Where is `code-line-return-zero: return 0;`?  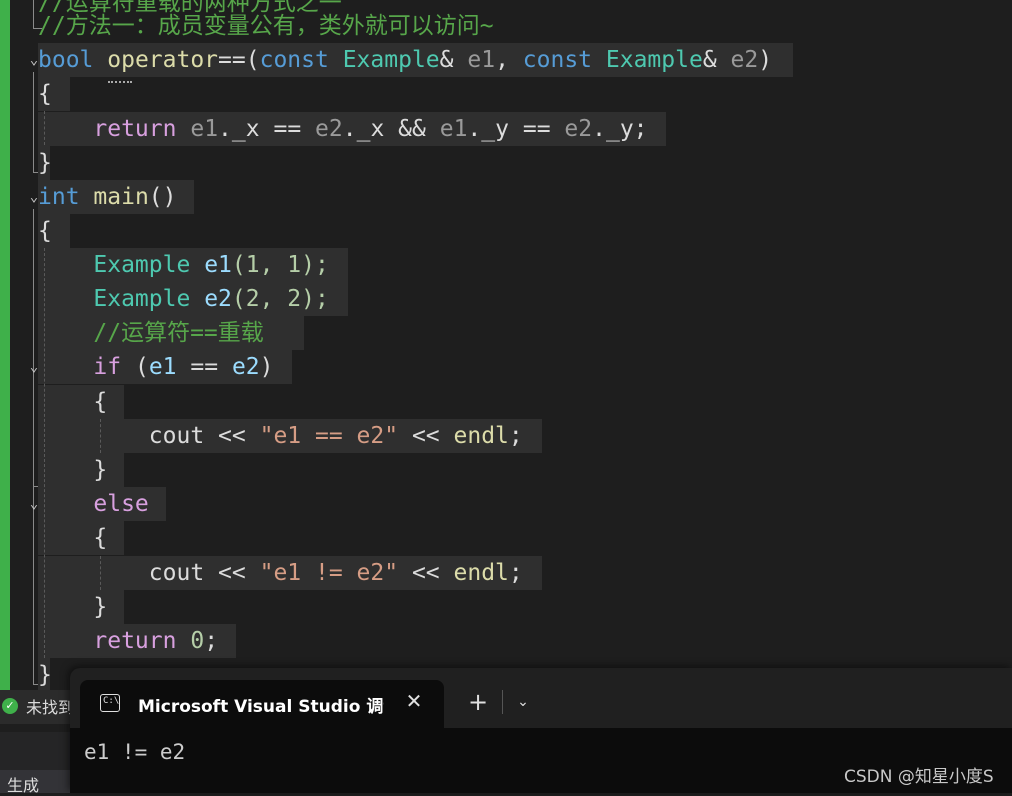 code-line-return-zero: return 0; is located at coordinates (128, 641).